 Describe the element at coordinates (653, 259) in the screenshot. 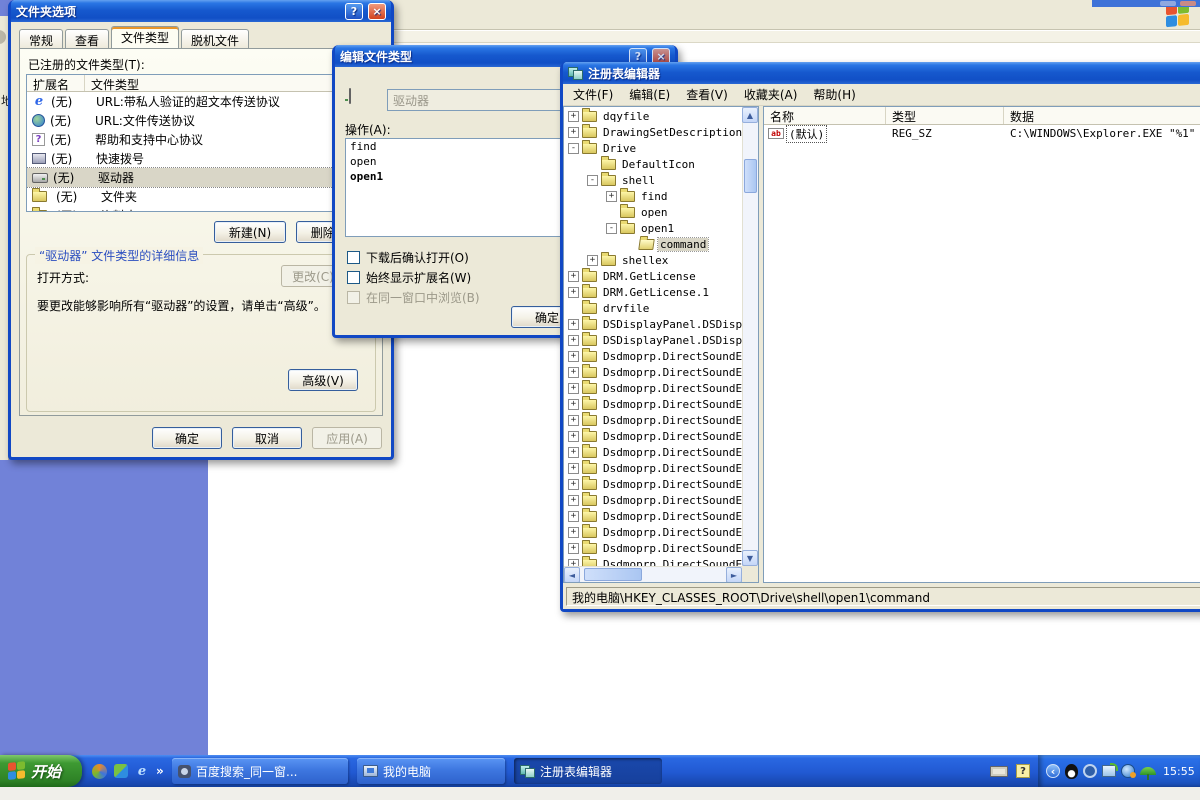

I see `tree-node: + shellex` at that location.